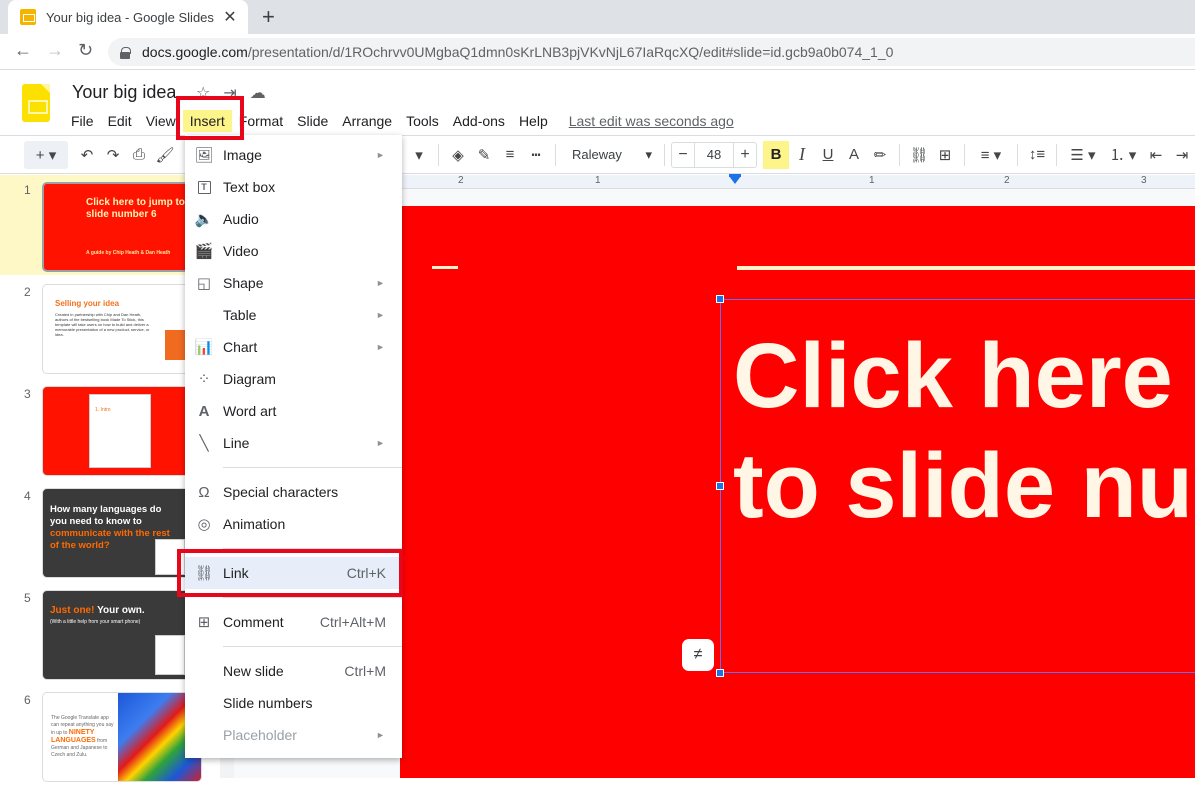 Image resolution: width=1195 pixels, height=785 pixels. Describe the element at coordinates (422, 121) in the screenshot. I see `menu-tools: Tools` at that location.